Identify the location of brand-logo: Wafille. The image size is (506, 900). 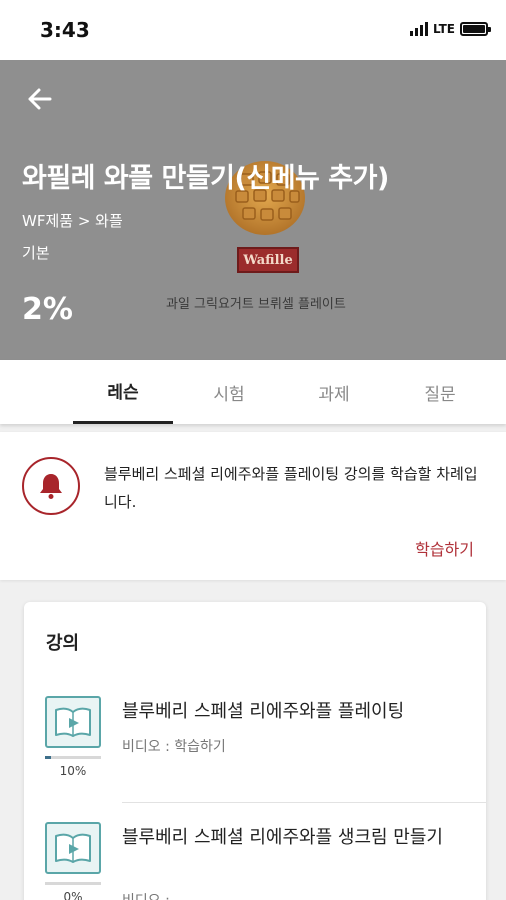
(268, 260).